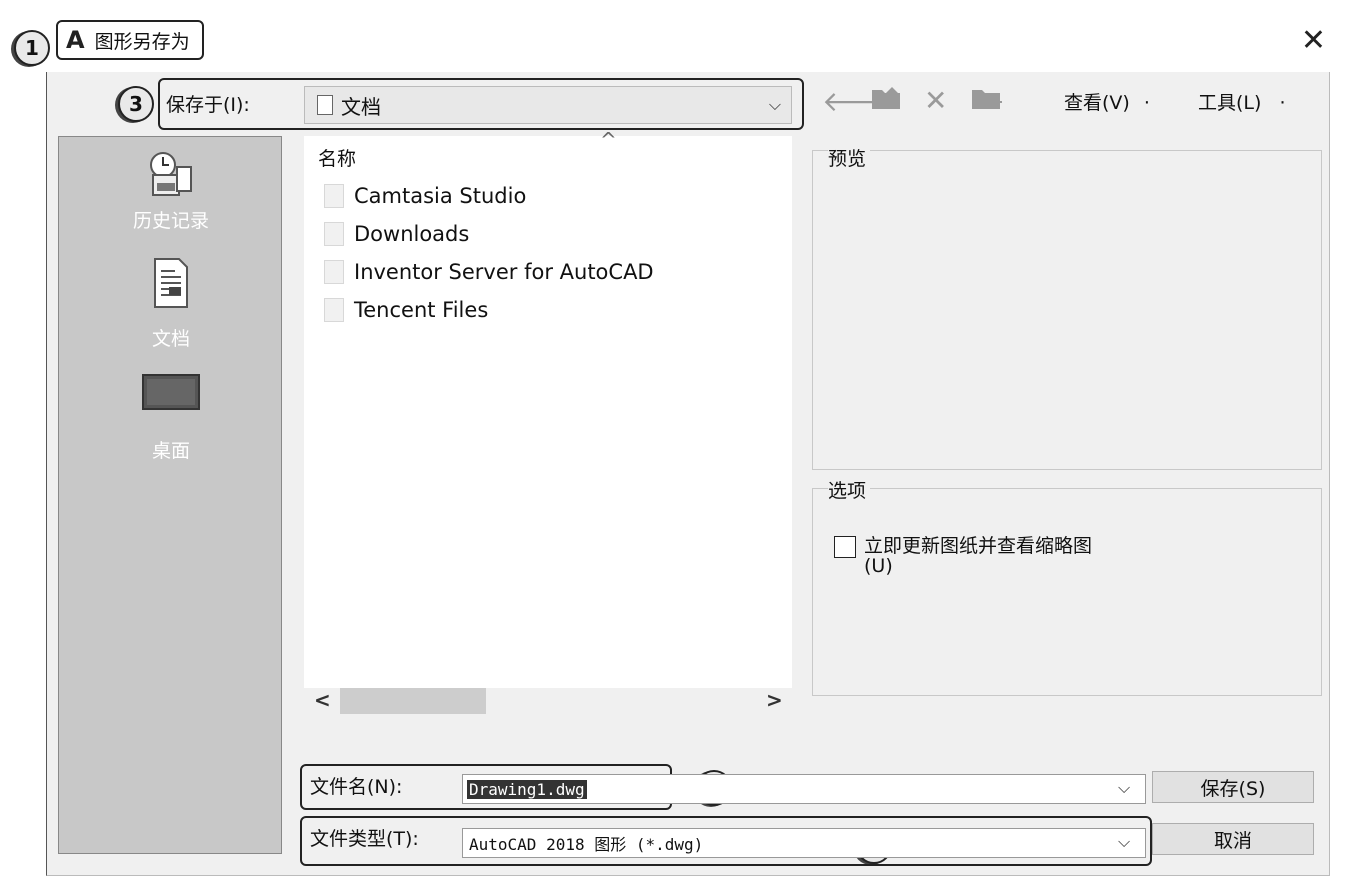 The width and height of the screenshot is (1348, 889). I want to click on tools-menu: 工具(L) ·, so click(1242, 101).